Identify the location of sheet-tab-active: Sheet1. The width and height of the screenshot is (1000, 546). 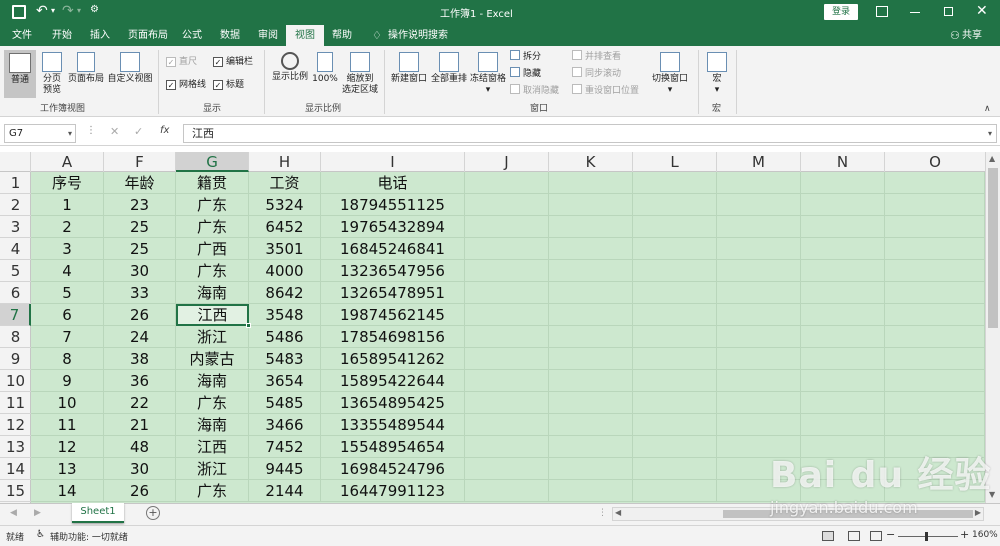
(98, 513).